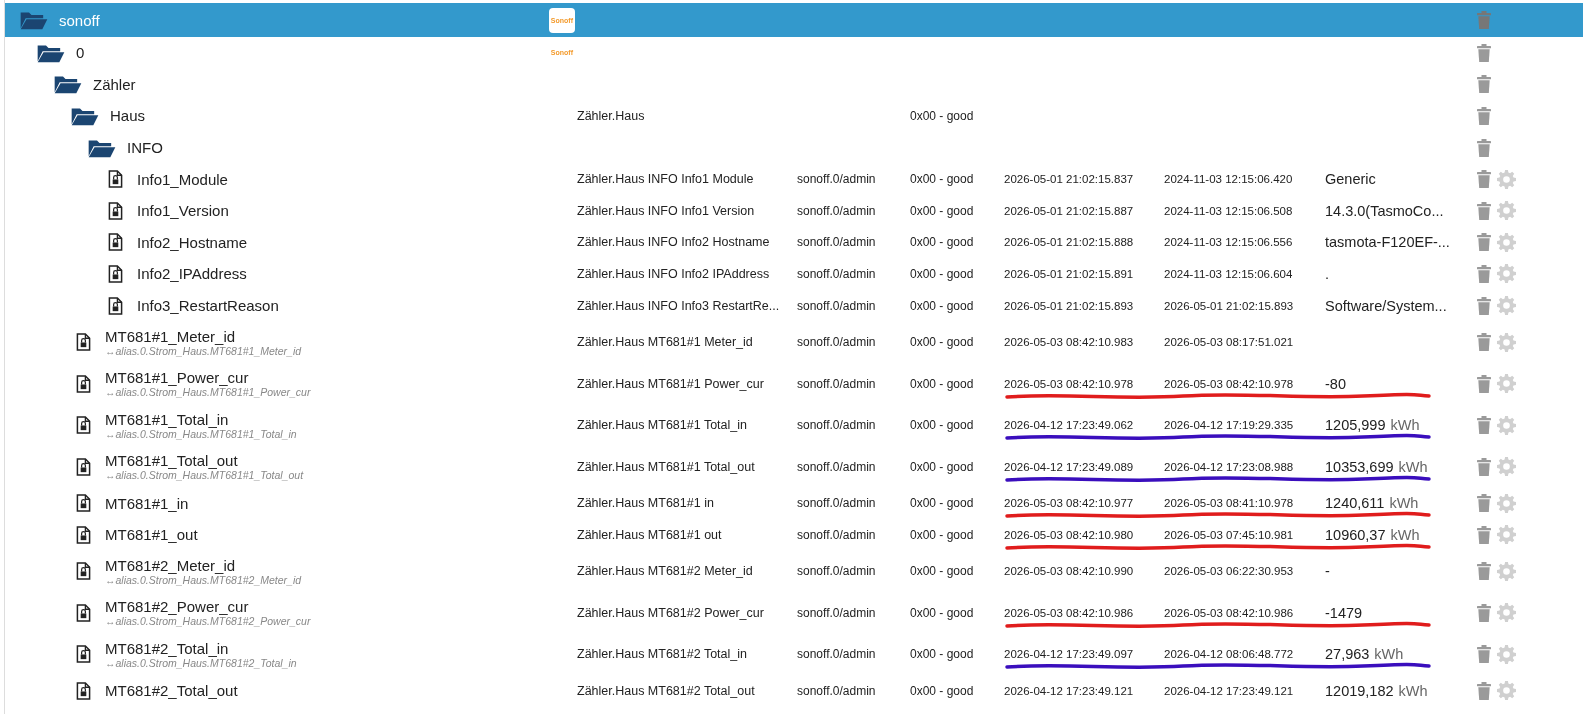  I want to click on timestamp-cell-text: 2026-05-01 21:02:15.888, so click(1069, 242).